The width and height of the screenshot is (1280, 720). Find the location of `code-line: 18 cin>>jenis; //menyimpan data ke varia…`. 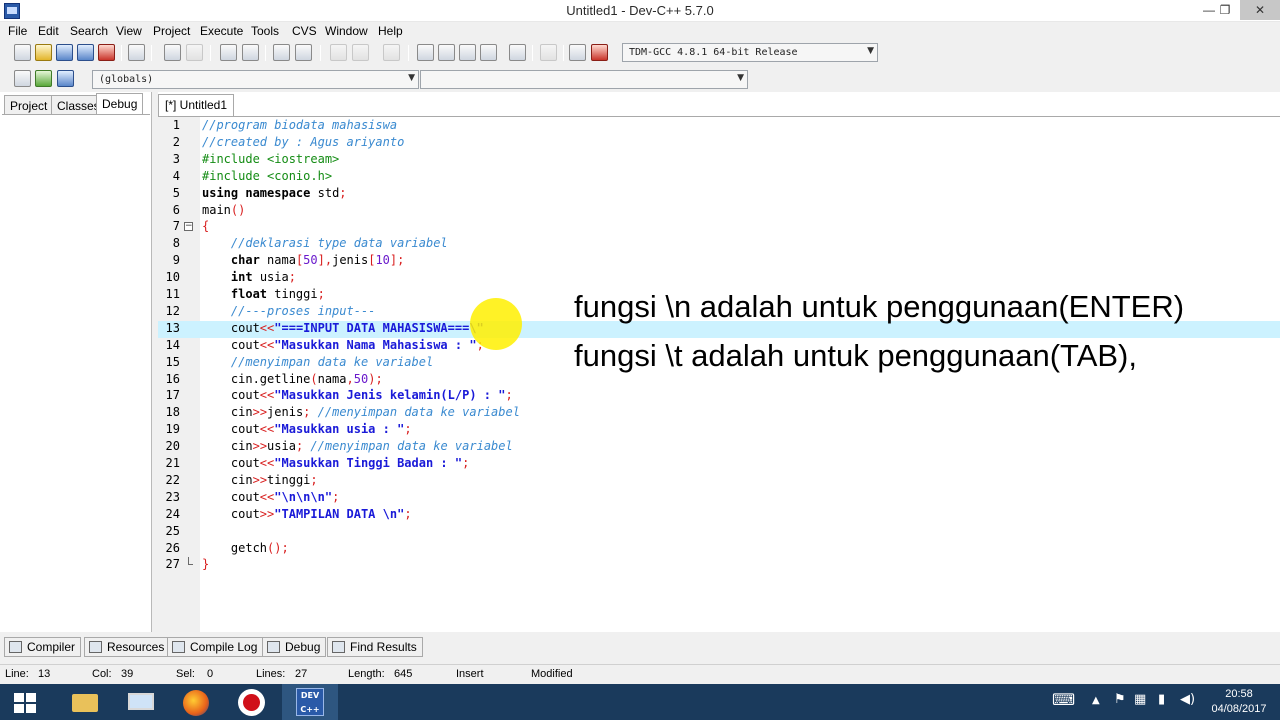

code-line: 18 cin>>jenis; //menyimpan data ke varia… is located at coordinates (719, 413).